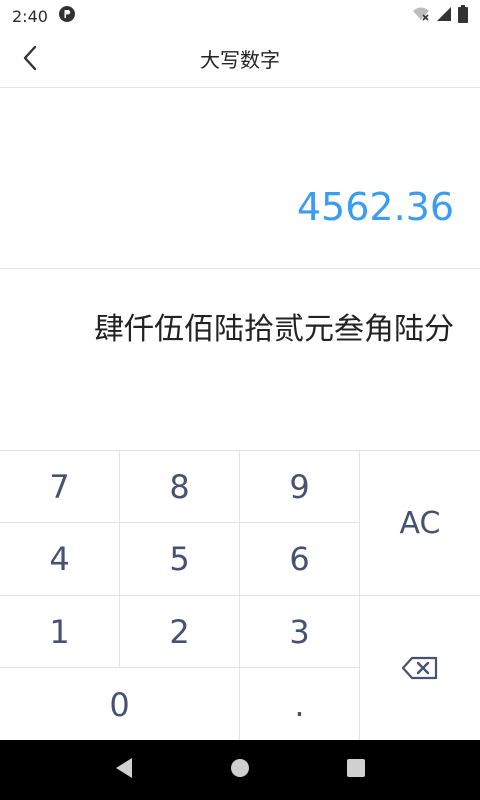  Describe the element at coordinates (240, 268) in the screenshot. I see `divider` at that location.